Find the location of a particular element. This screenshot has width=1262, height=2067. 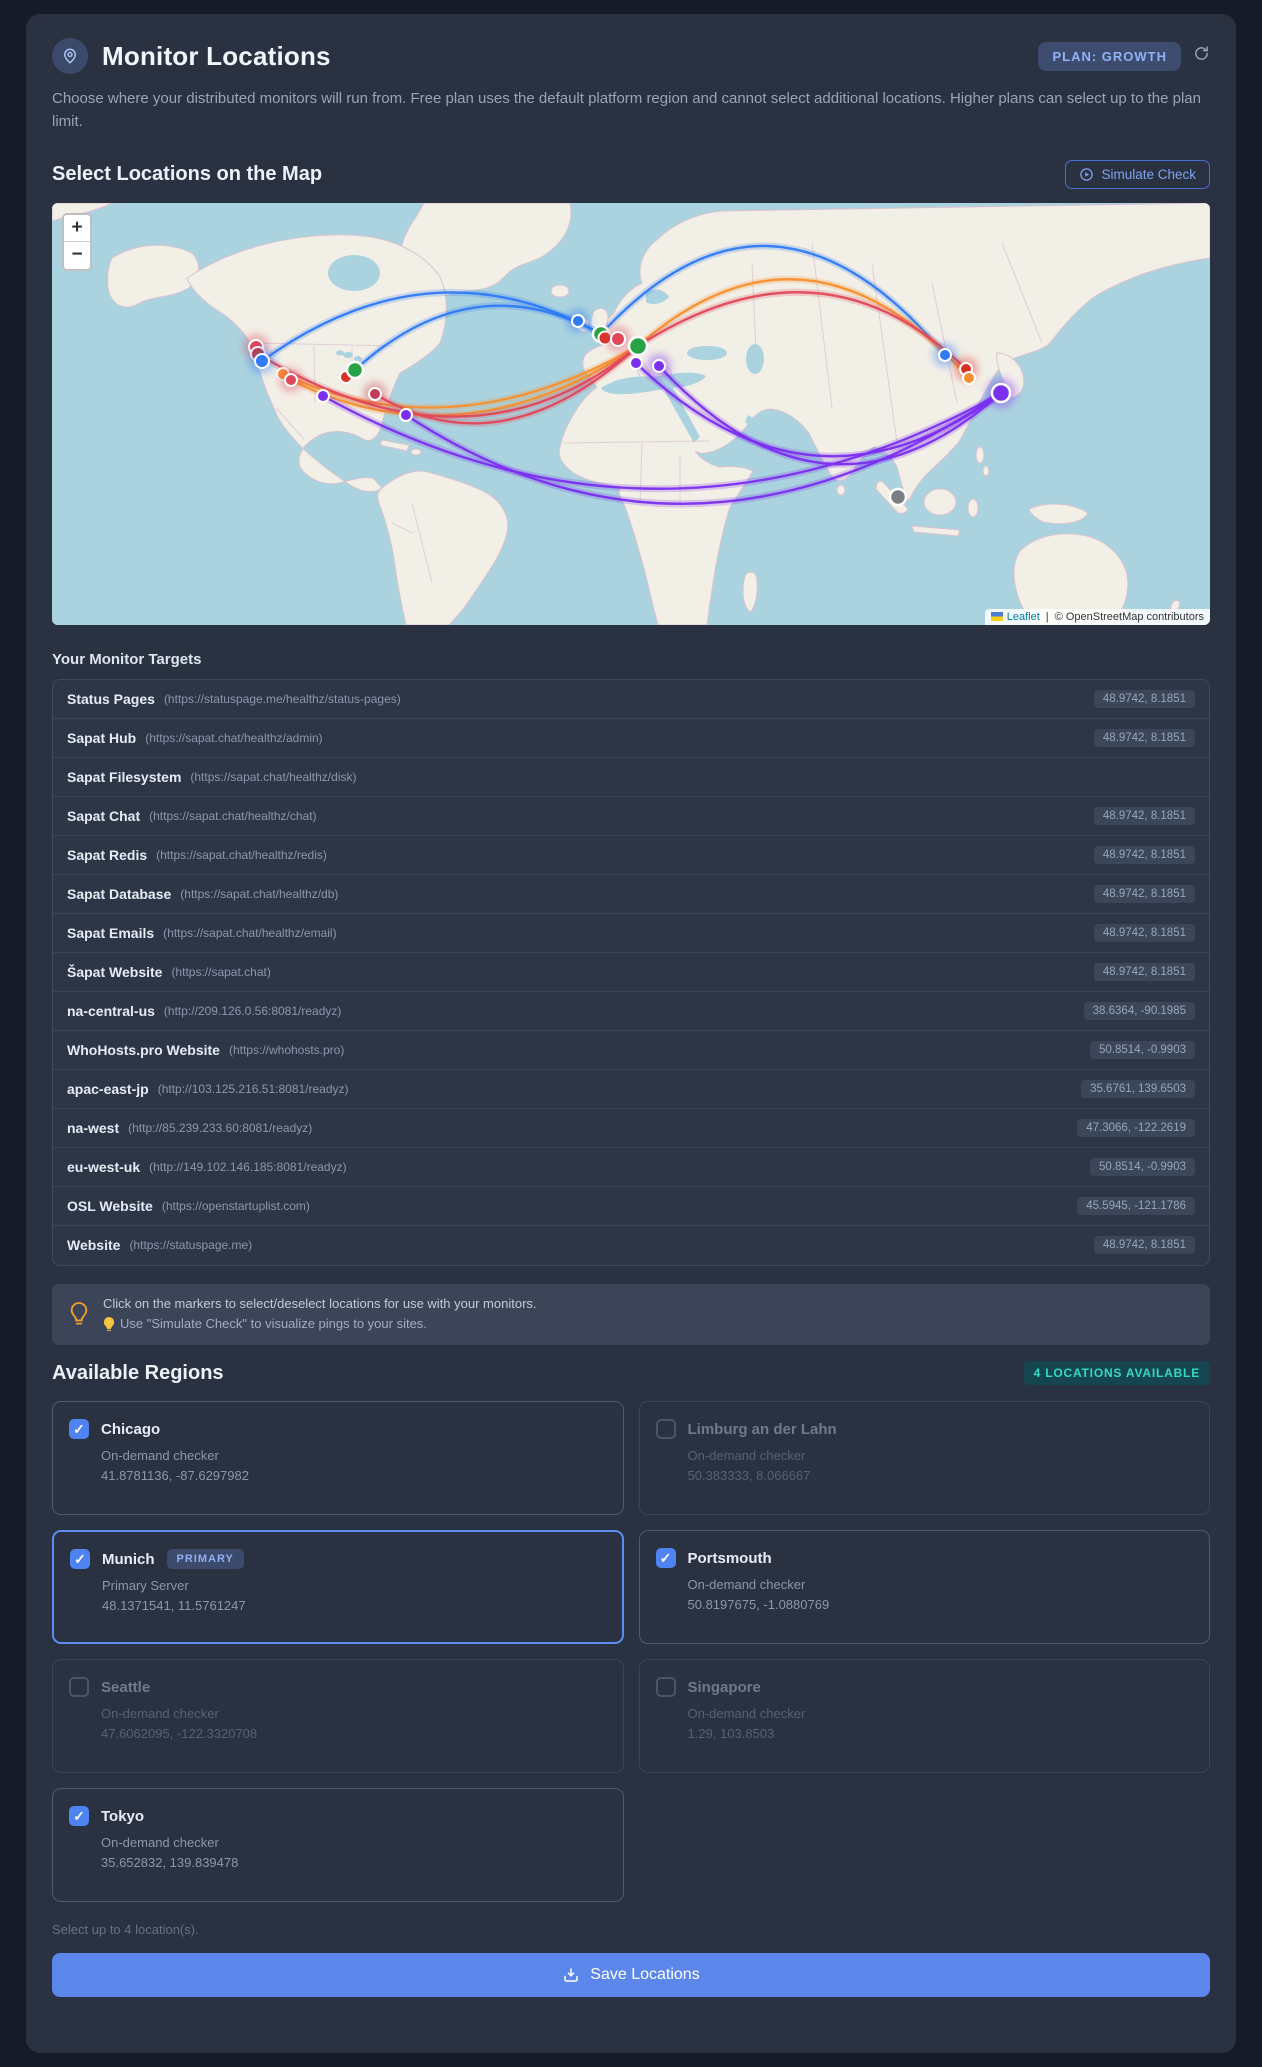

target-coords-badge: 38.6364, -90.1985 is located at coordinates (1139, 1010).